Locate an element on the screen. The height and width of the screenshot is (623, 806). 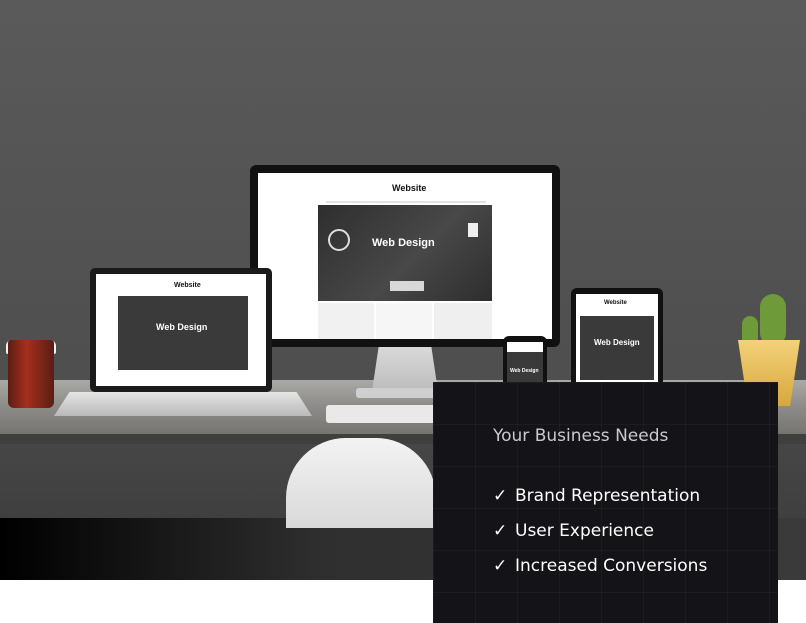
monitor-screen: Website Web Design is located at coordinates (405, 256).